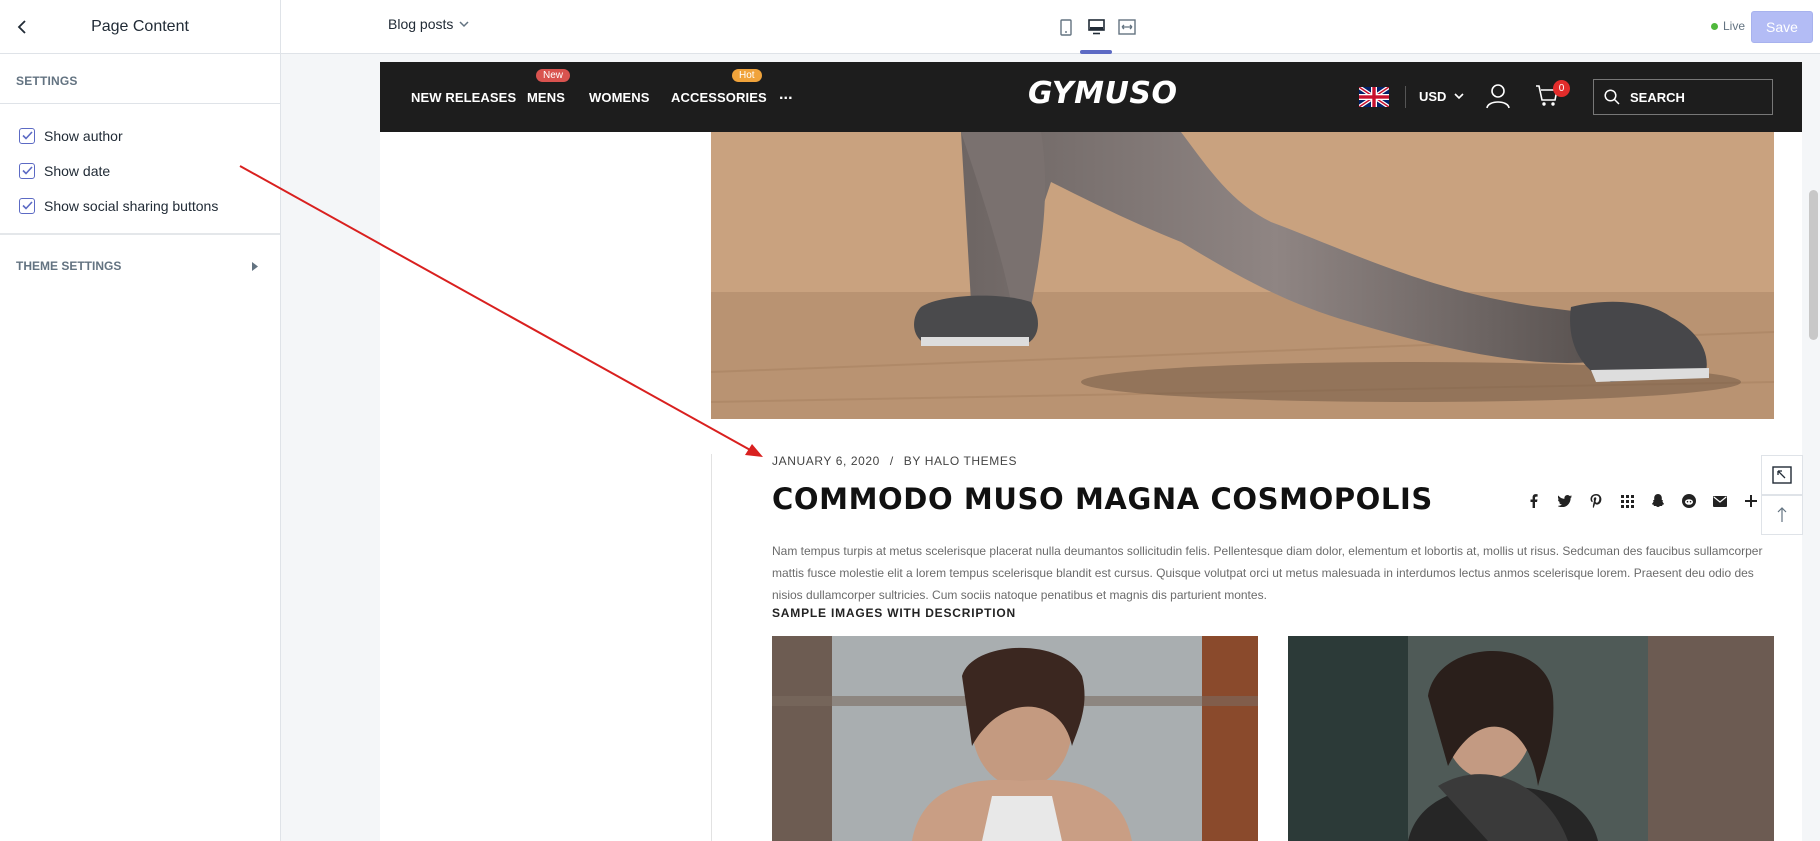 The width and height of the screenshot is (1820, 841). What do you see at coordinates (83, 135) in the screenshot?
I see `checkbox-label: Show author` at bounding box center [83, 135].